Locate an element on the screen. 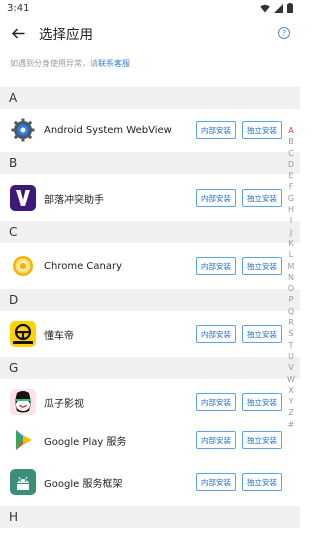 This screenshot has height=533, width=320. wifi-icon is located at coordinates (265, 8).